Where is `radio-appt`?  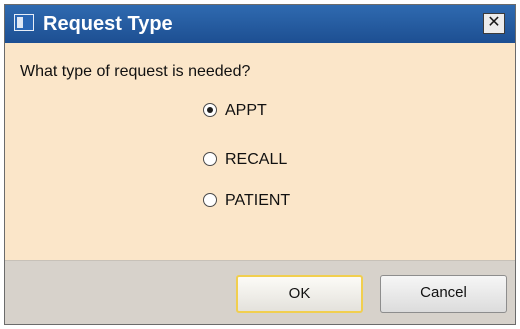 radio-appt is located at coordinates (210, 110).